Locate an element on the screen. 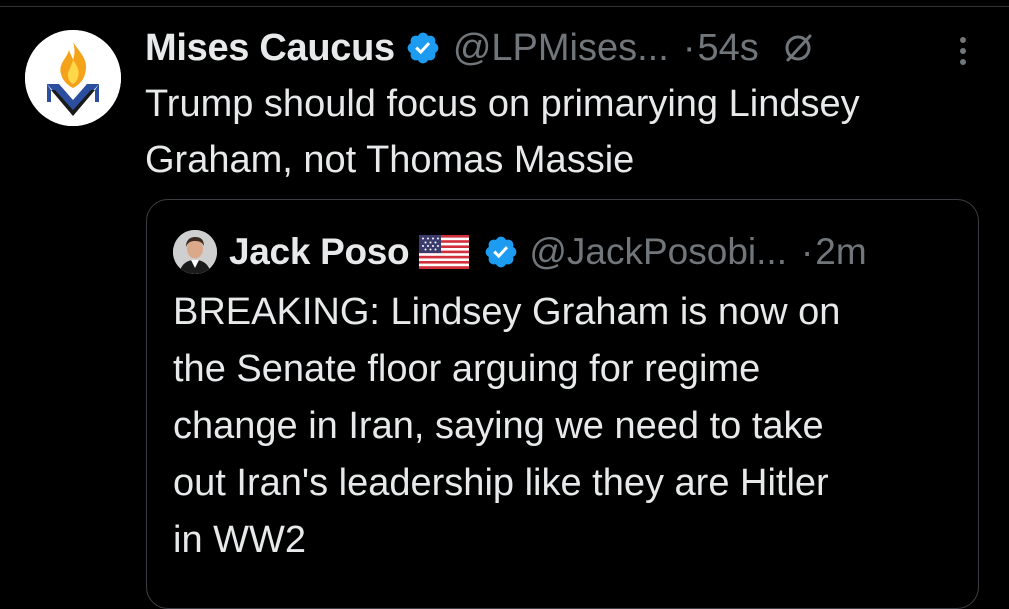  edited-slash-icon is located at coordinates (798, 48).